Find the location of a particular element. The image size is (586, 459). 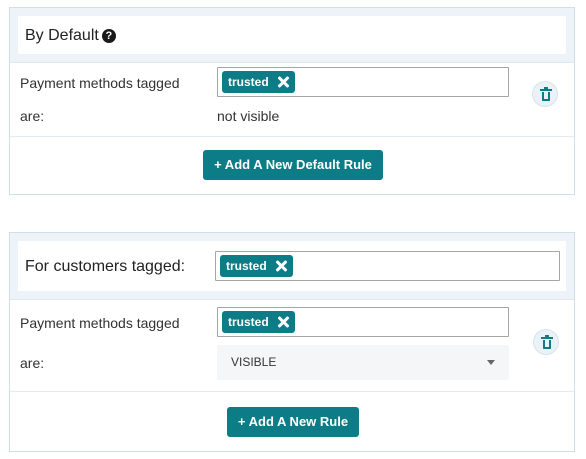

customer-panel-header: For customers tagged: trusted is located at coordinates (292, 266).